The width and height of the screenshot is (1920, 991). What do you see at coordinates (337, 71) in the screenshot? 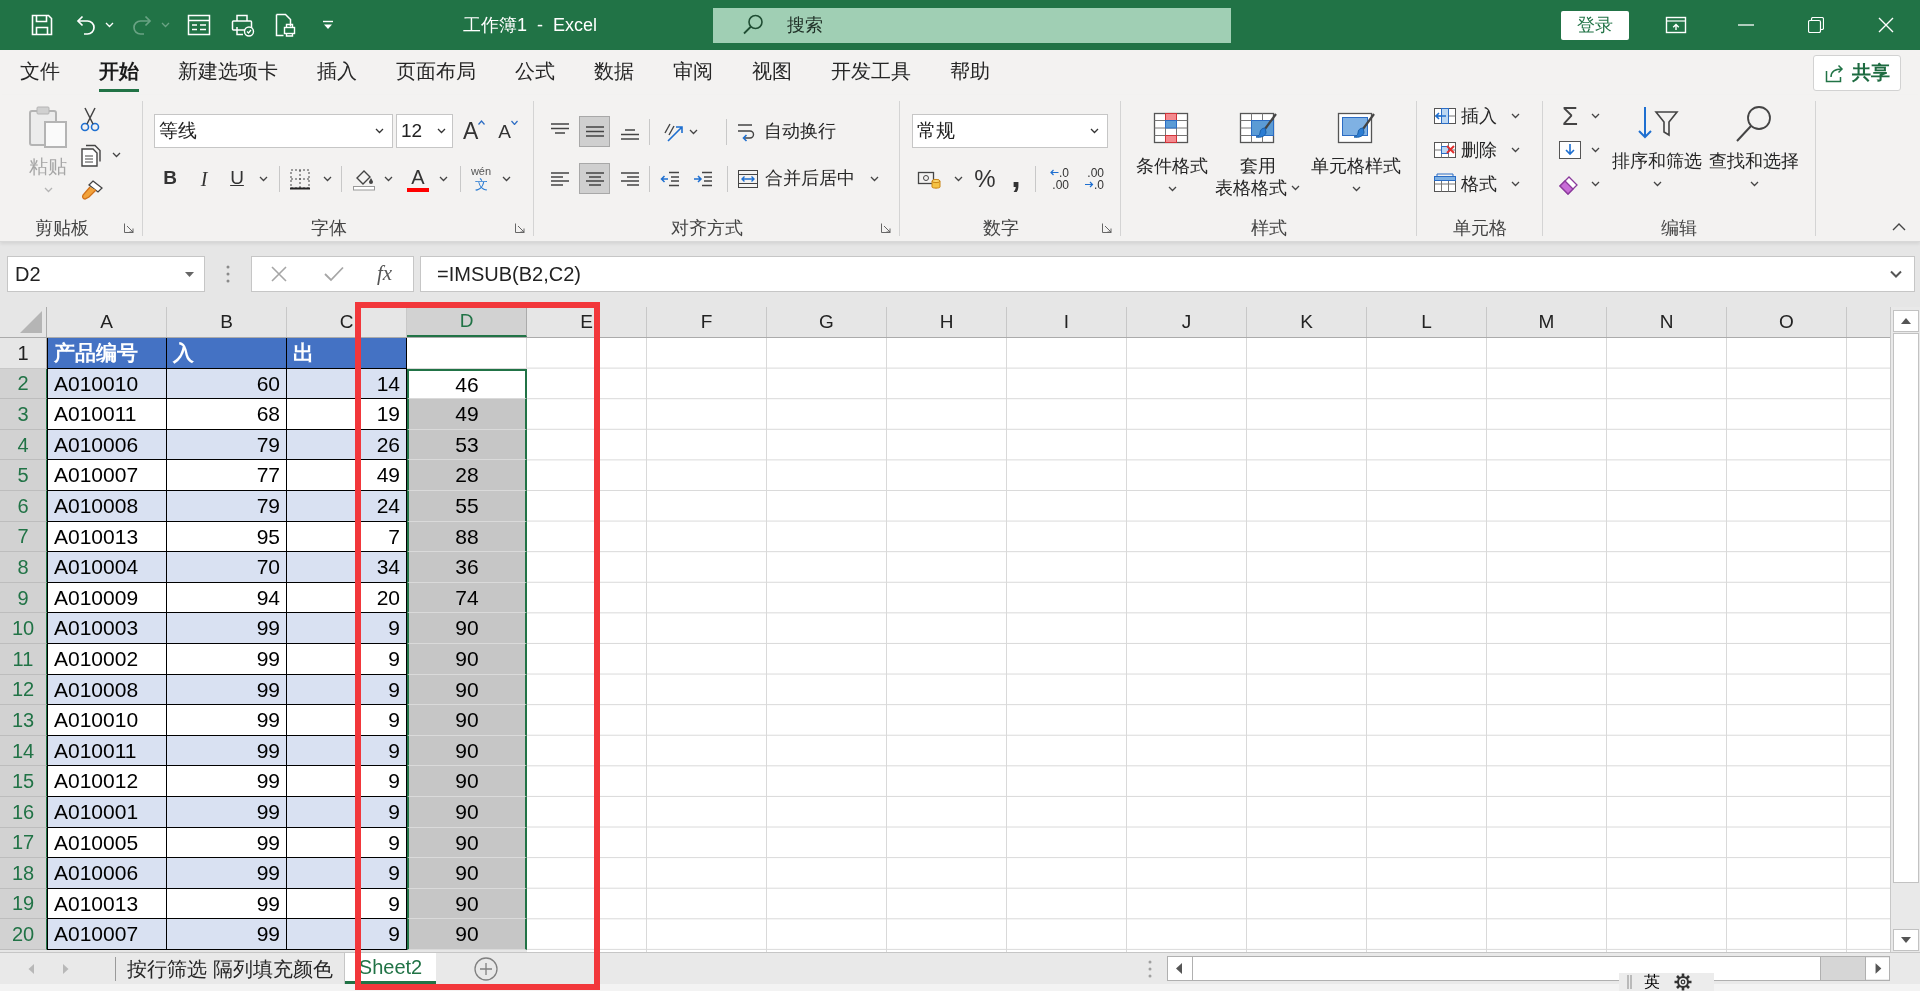
I see `ribbon-tab: 插入` at bounding box center [337, 71].